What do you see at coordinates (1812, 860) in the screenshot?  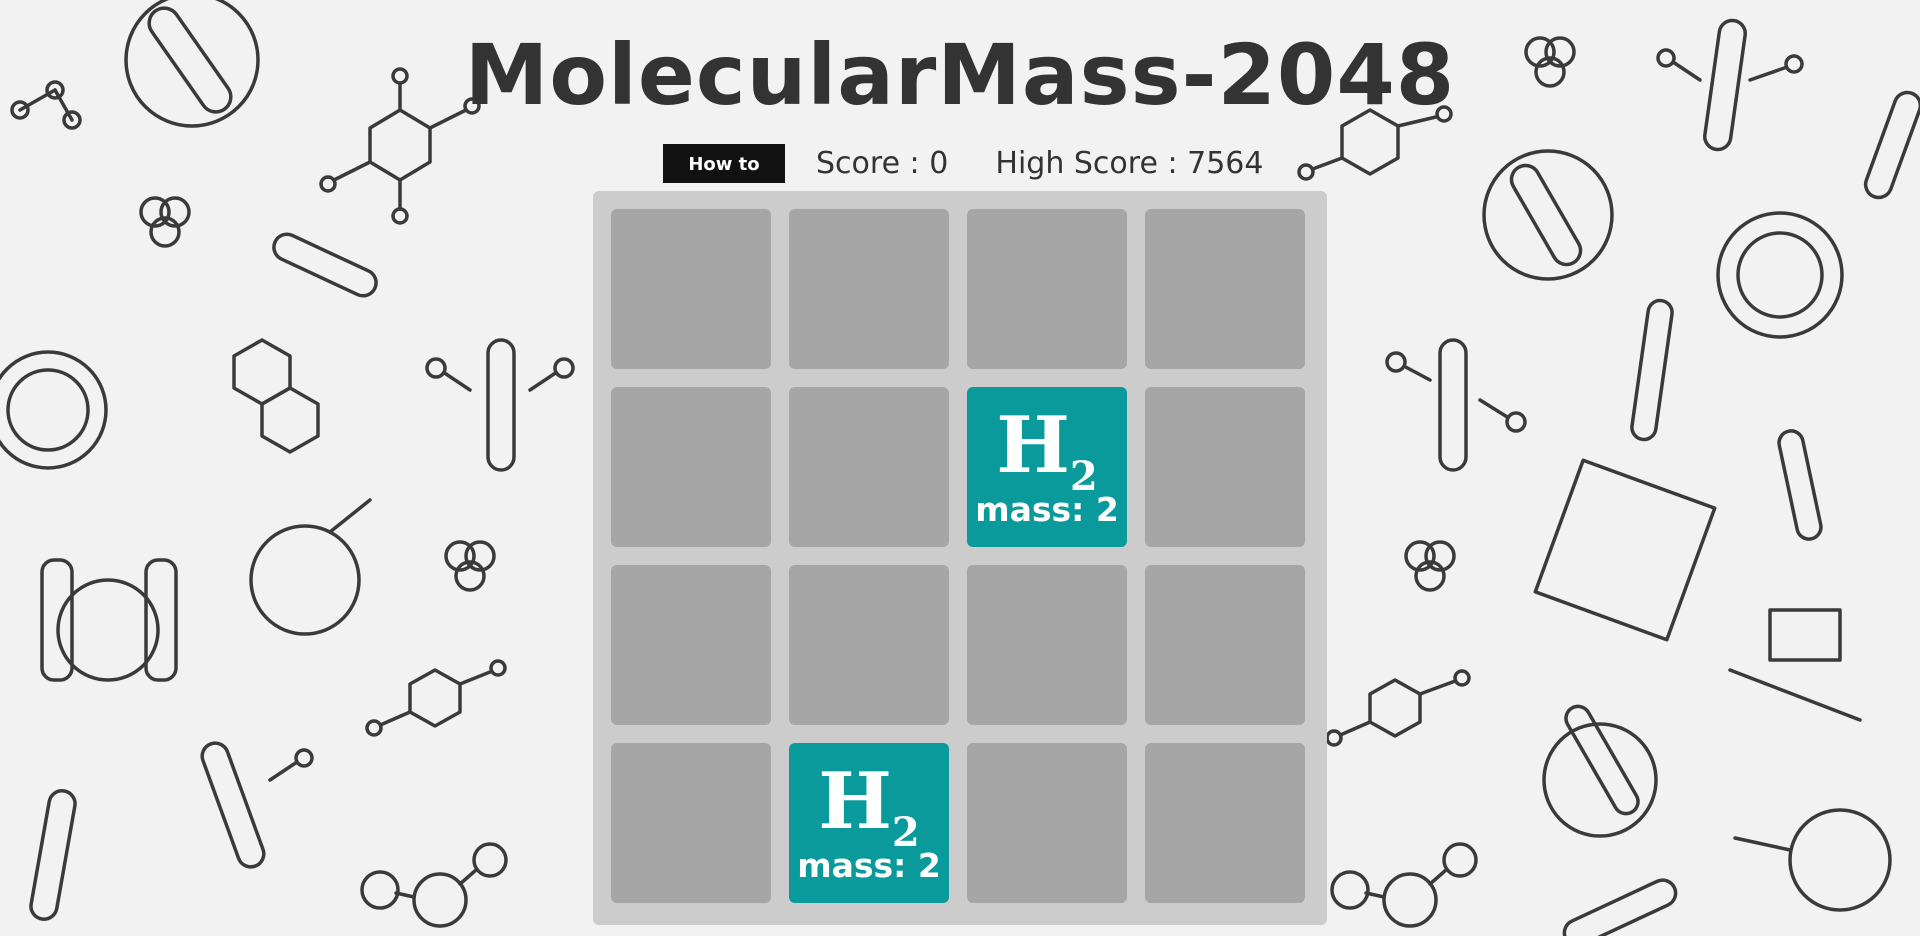 I see `petri-dish-icon` at bounding box center [1812, 860].